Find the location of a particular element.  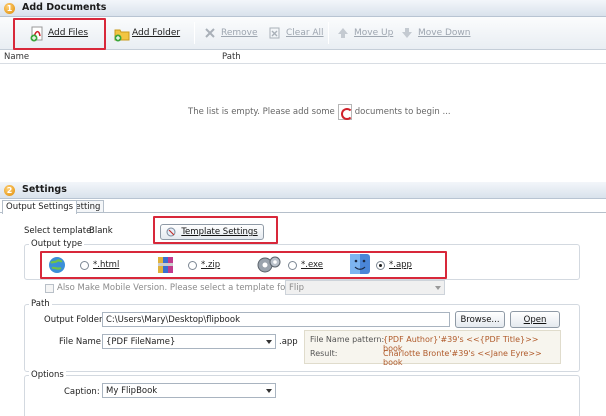

move-down-label: Move Down is located at coordinates (444, 33).